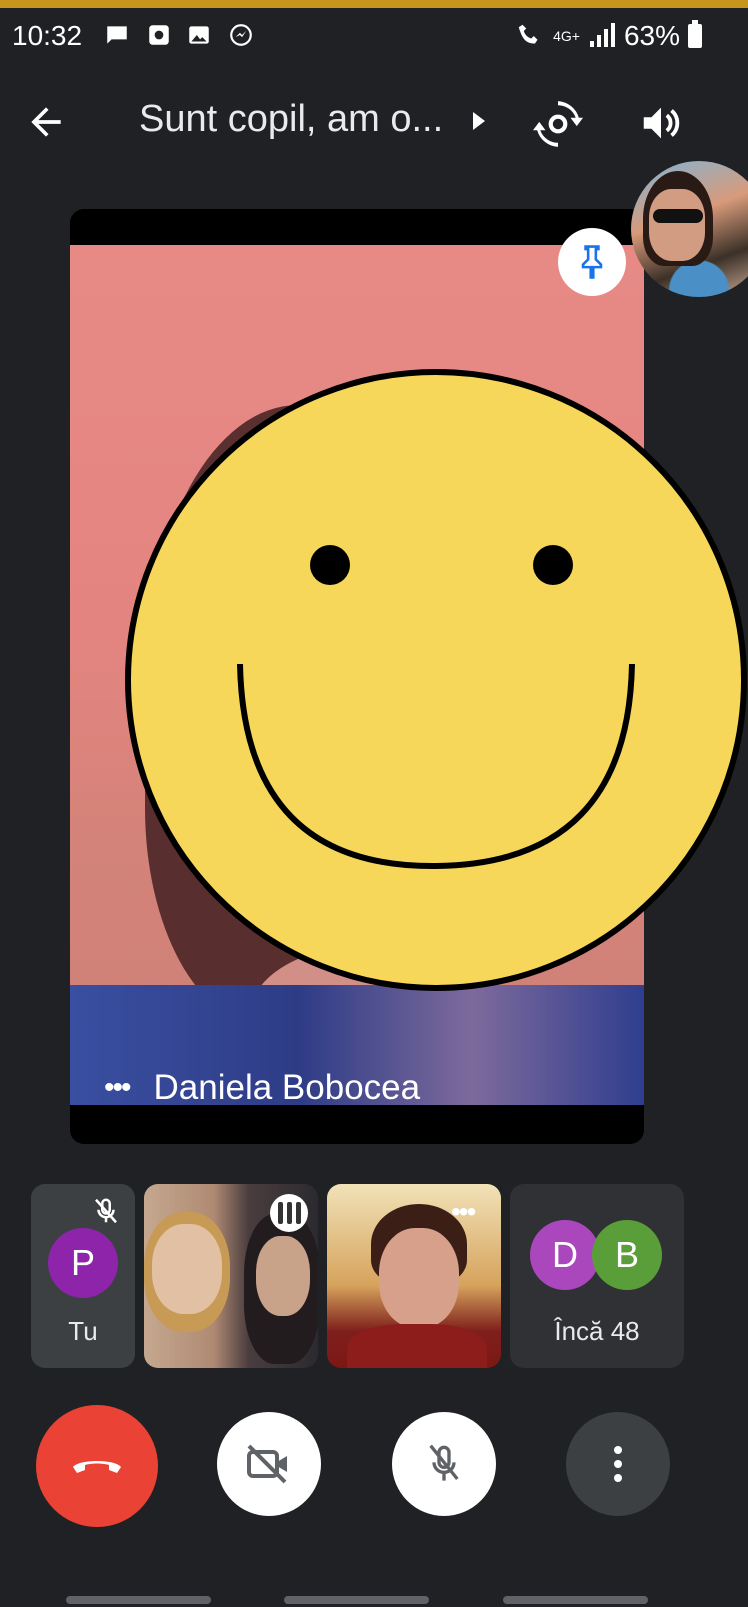 The width and height of the screenshot is (748, 1607). I want to click on pin-button, so click(592, 262).